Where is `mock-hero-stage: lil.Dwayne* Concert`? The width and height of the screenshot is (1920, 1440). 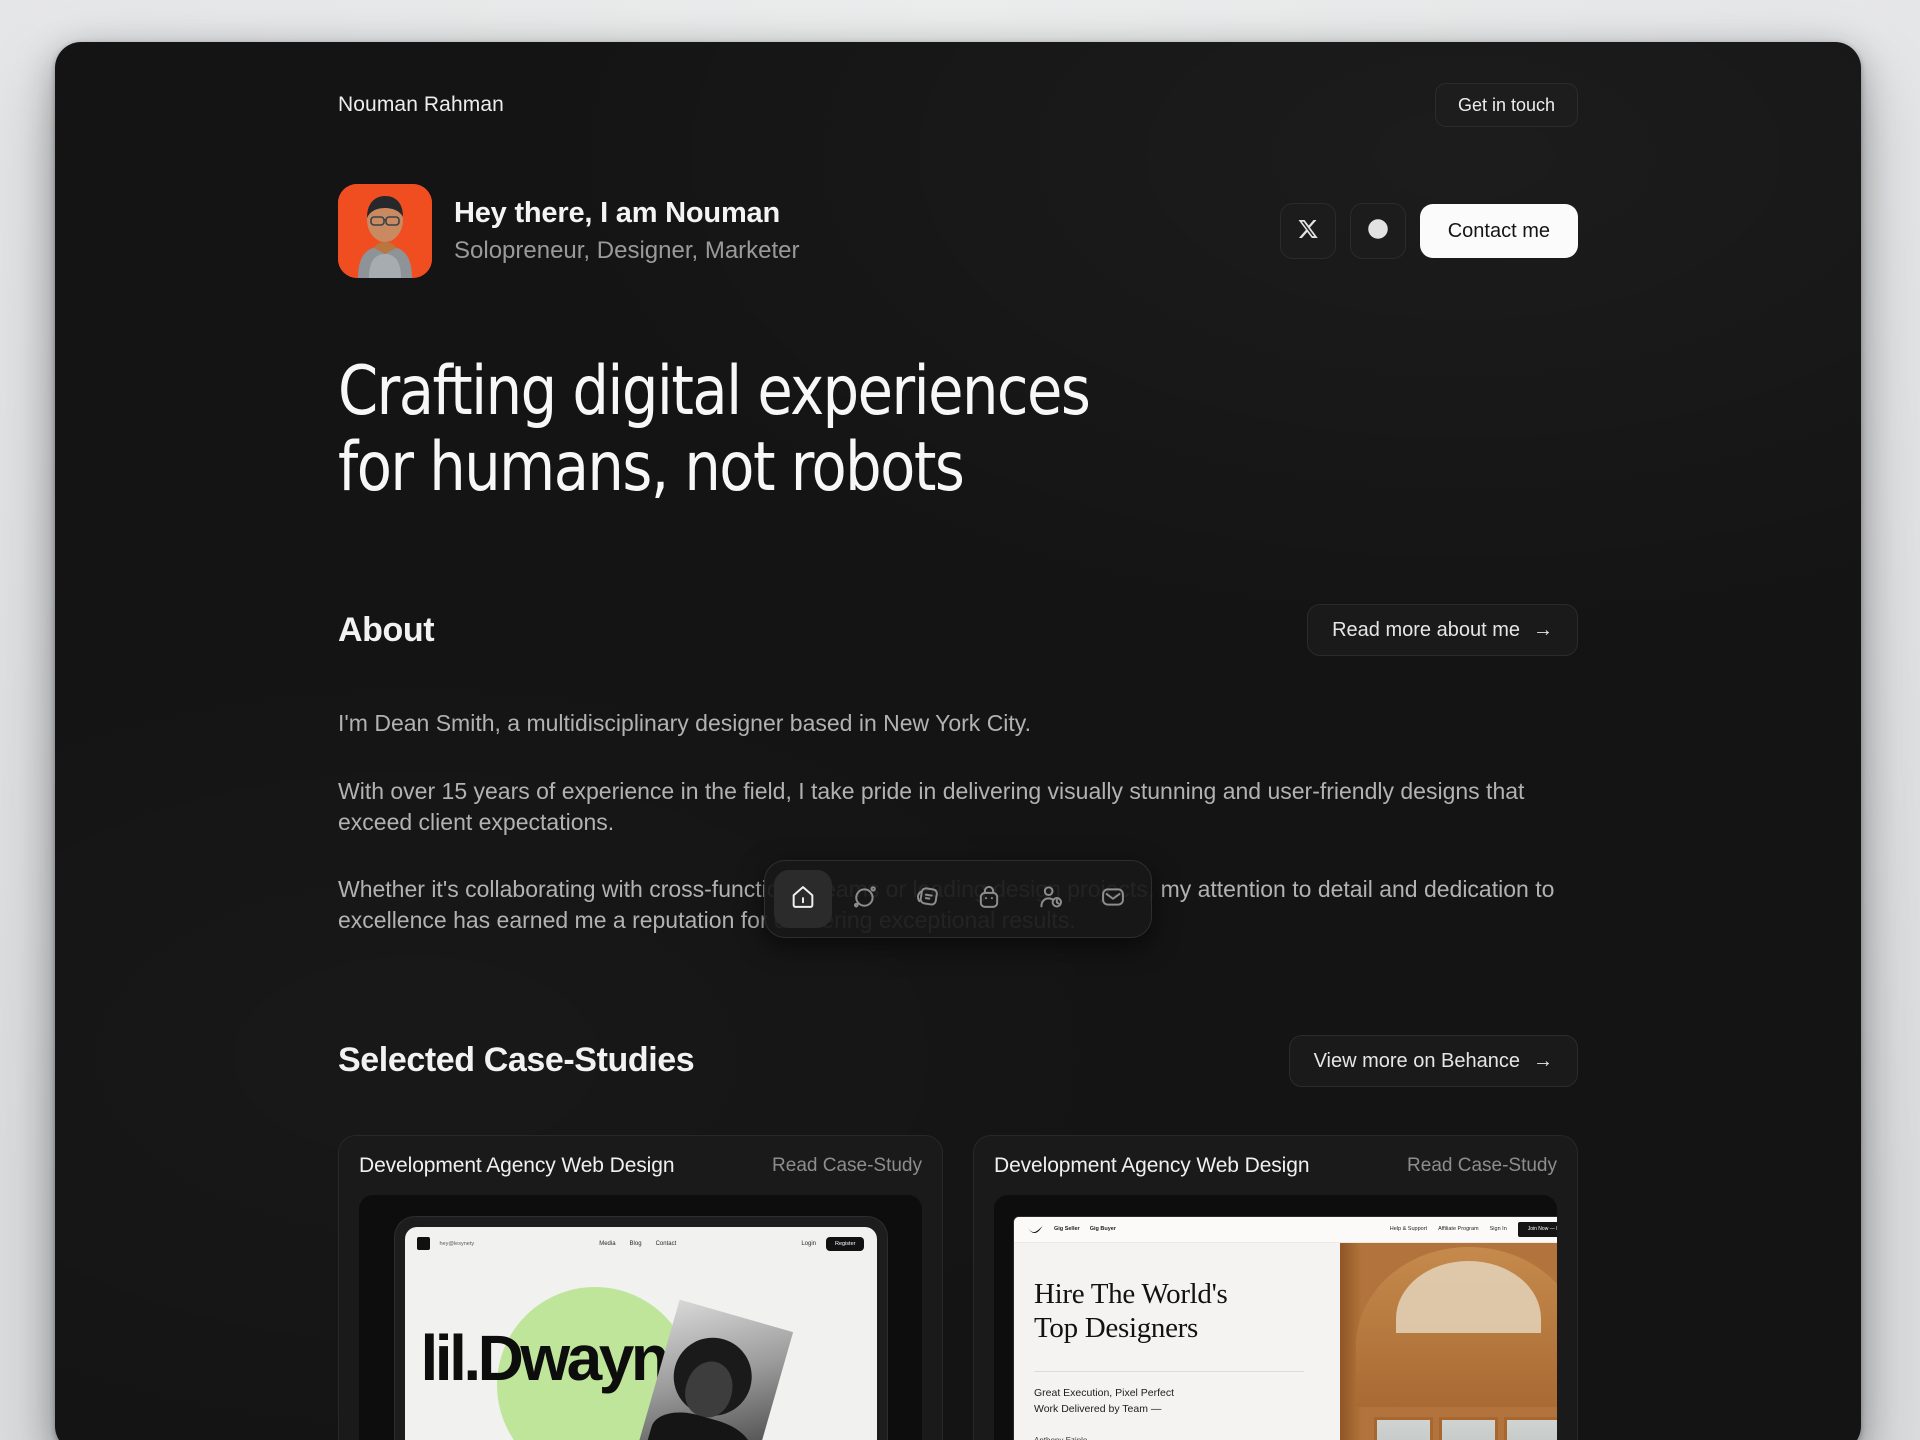 mock-hero-stage: lil.Dwayne* Concert is located at coordinates (641, 1350).